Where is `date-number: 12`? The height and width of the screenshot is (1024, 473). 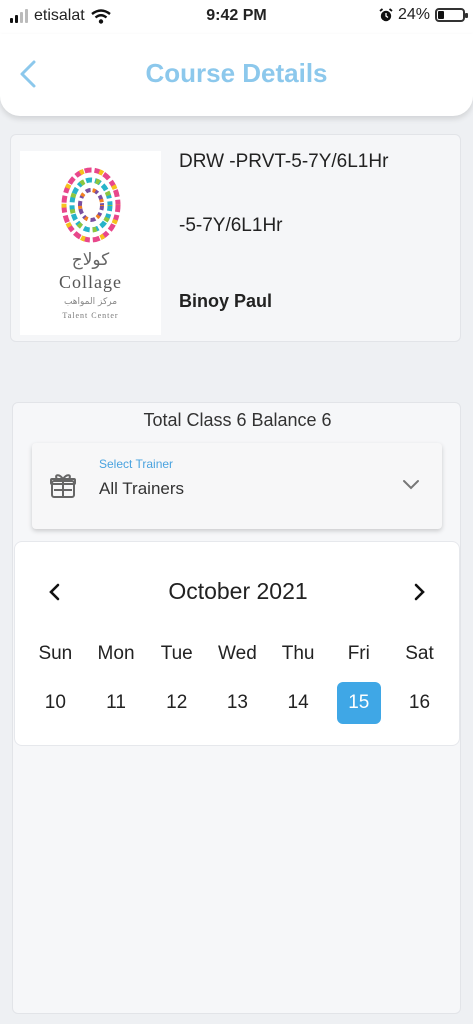 date-number: 12 is located at coordinates (177, 702).